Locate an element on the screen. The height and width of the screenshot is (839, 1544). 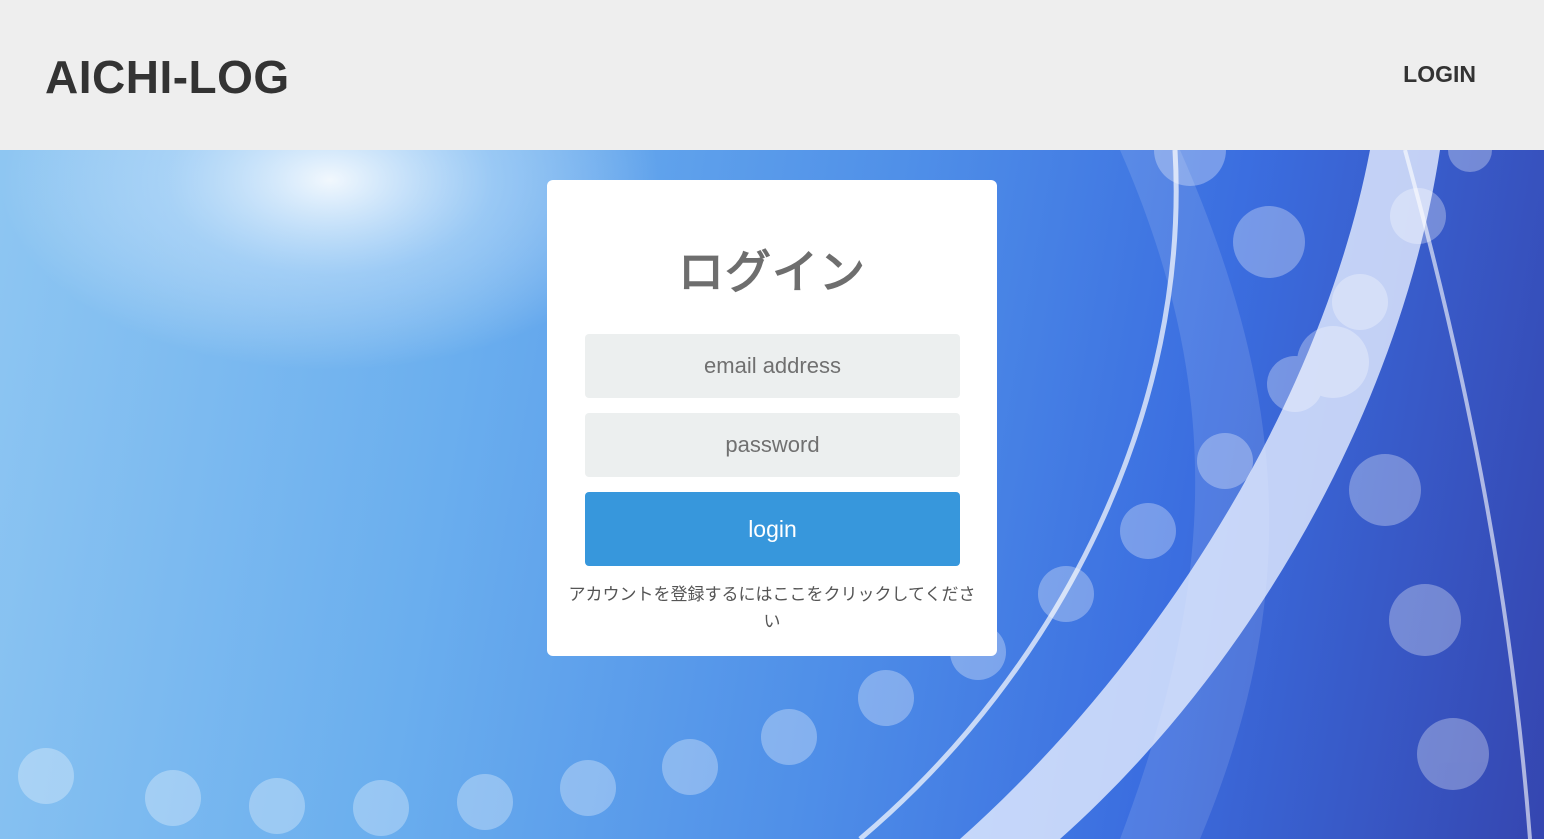
login-title: ログイン is located at coordinates (772, 272).